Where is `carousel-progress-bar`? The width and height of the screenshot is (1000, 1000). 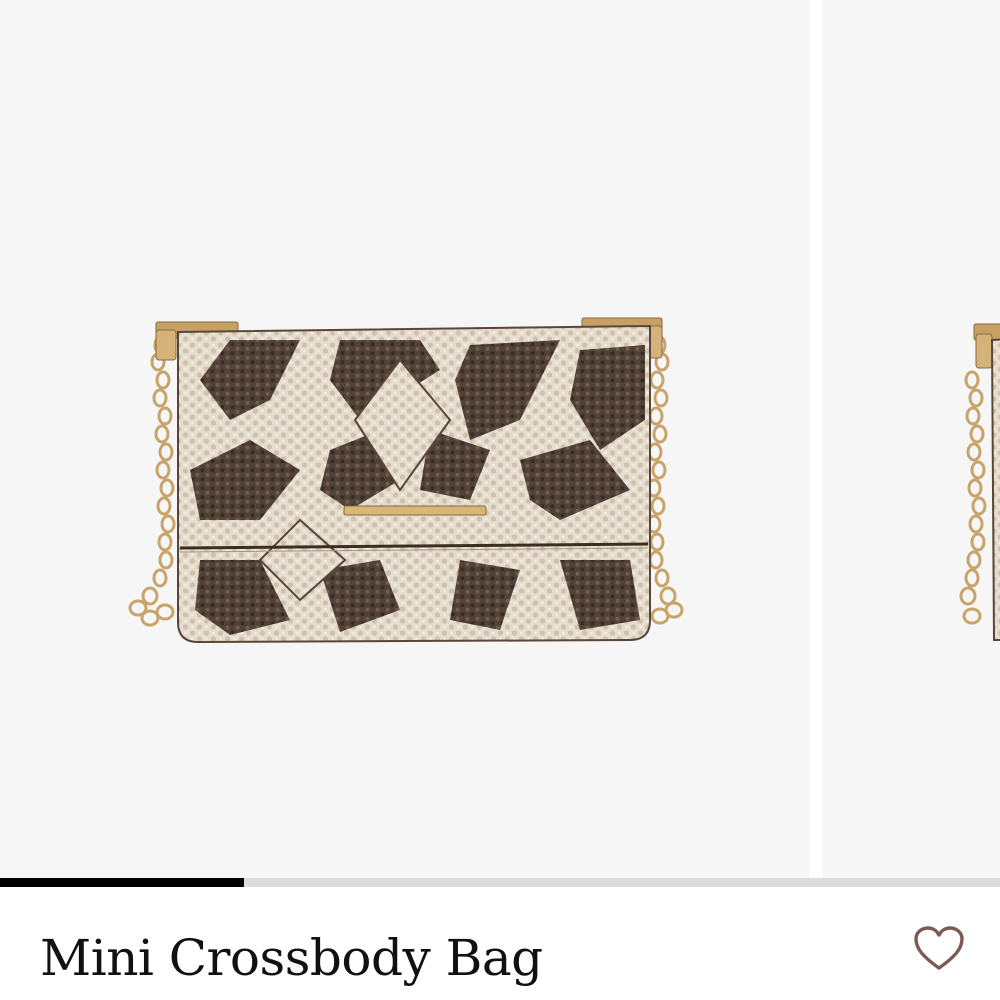 carousel-progress-bar is located at coordinates (500, 882).